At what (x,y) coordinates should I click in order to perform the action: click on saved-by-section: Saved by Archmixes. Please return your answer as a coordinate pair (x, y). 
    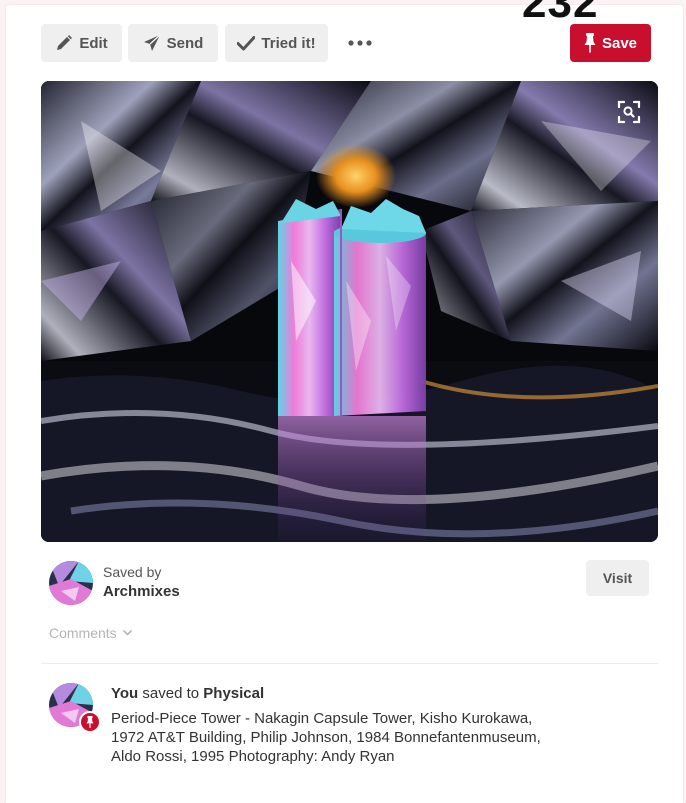
    Looking at the image, I should click on (349, 583).